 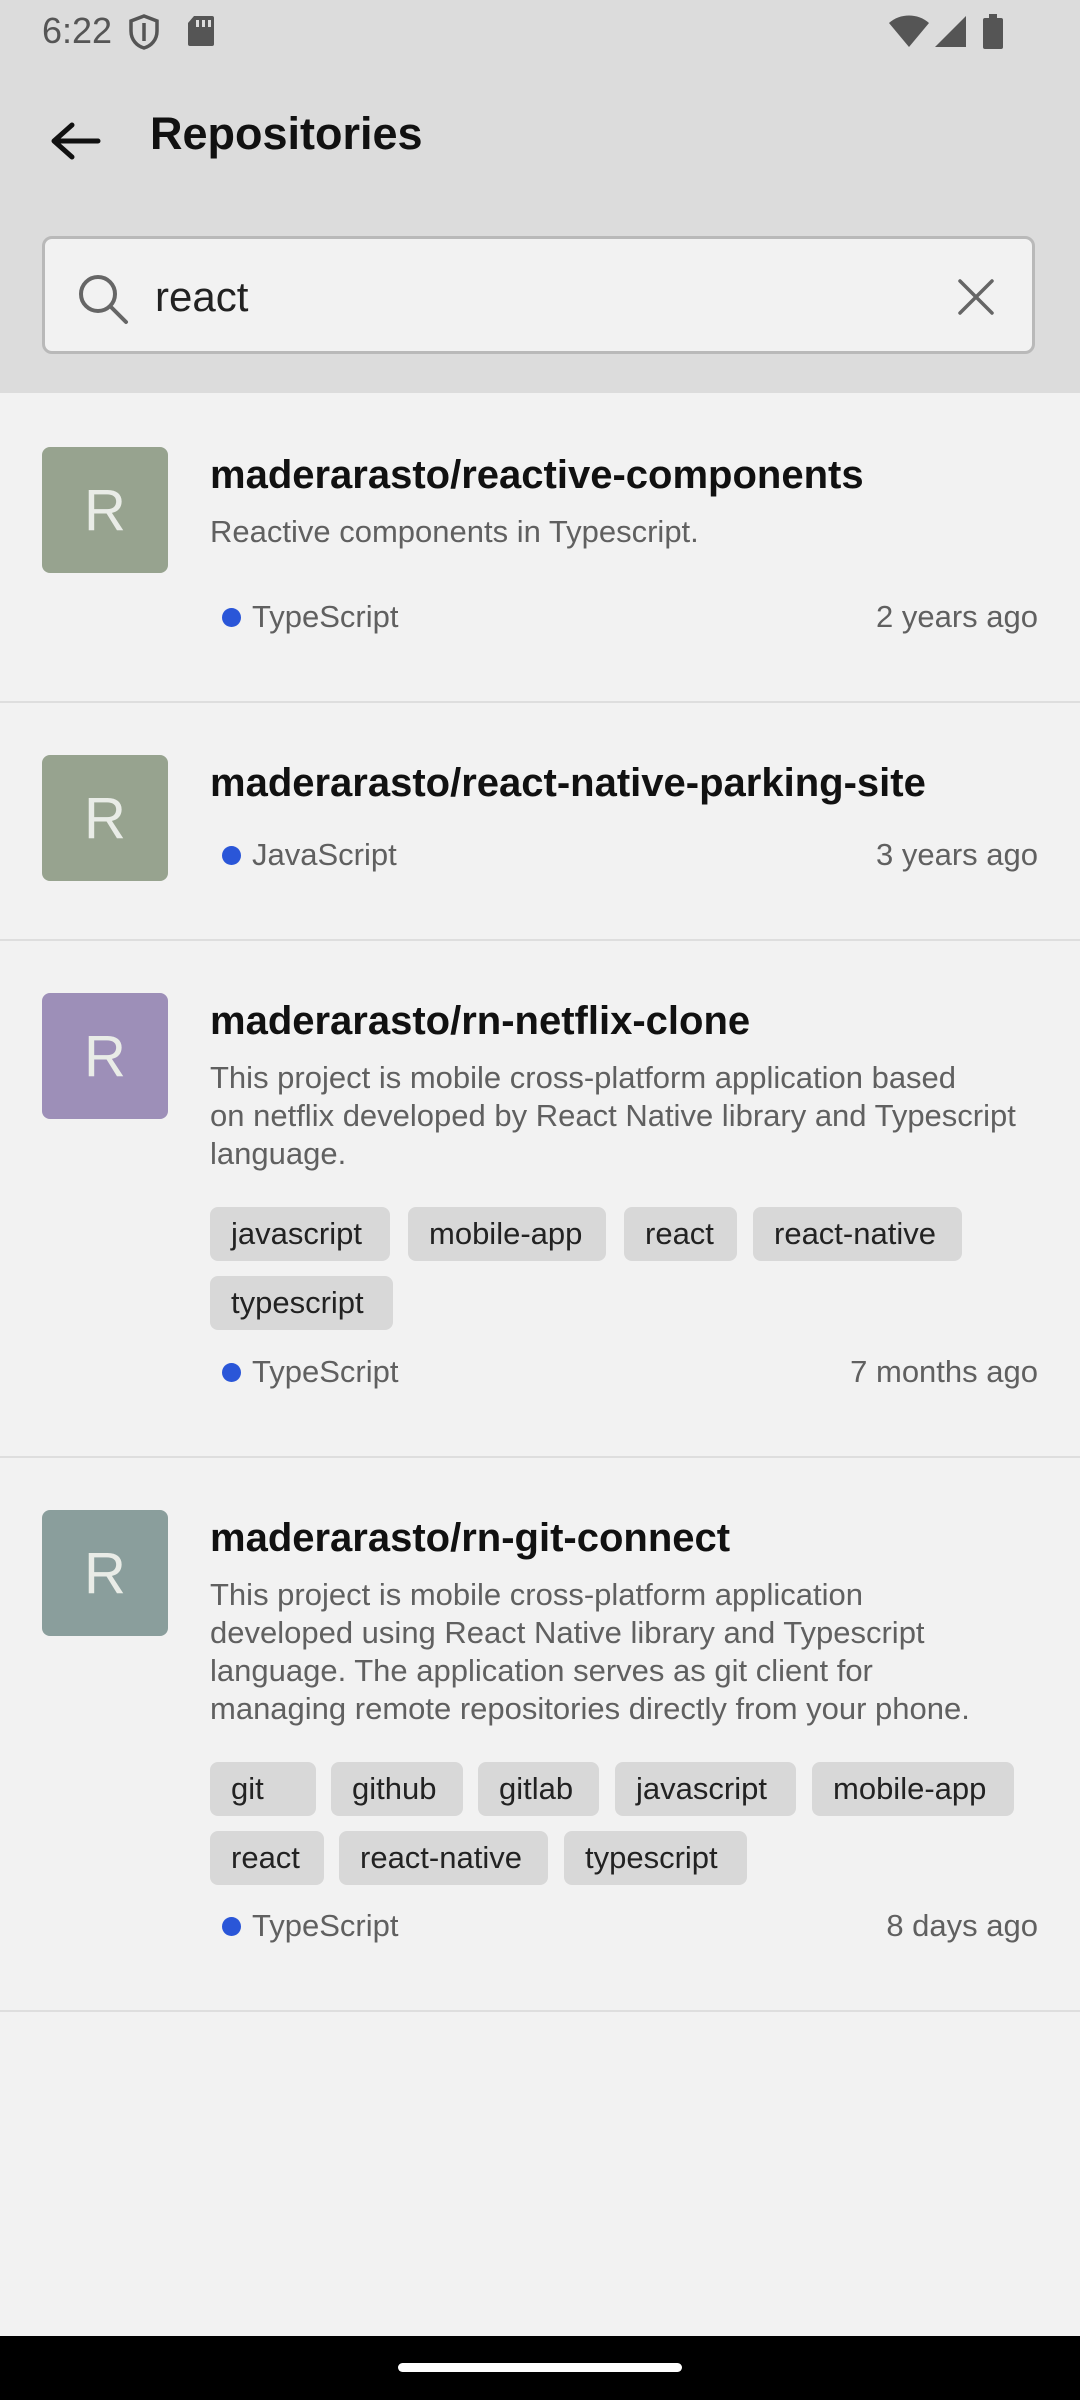 I want to click on search-input, so click(x=555, y=297).